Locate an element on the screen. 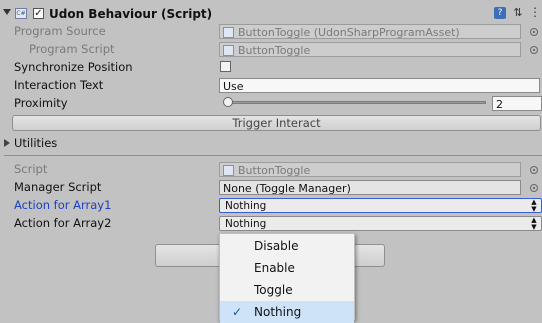 This screenshot has height=323, width=542. program-script-field: ButtonToggle is located at coordinates (370, 49).